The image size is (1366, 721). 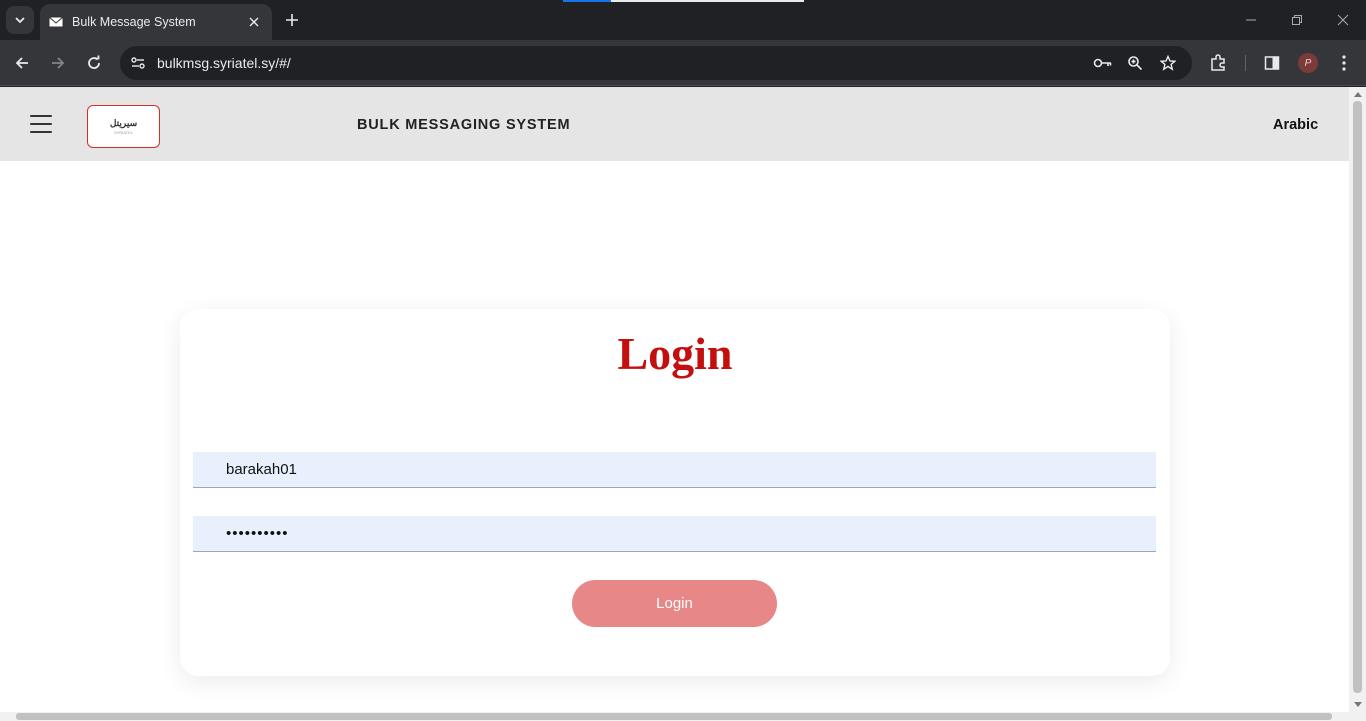 What do you see at coordinates (1357, 94) in the screenshot?
I see `scroll-up-icon` at bounding box center [1357, 94].